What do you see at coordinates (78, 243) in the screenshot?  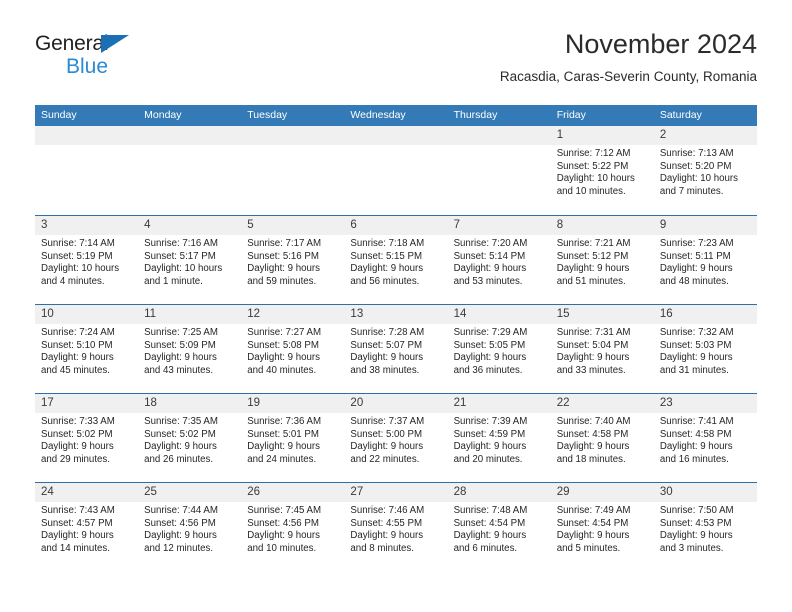 I see `sunrise-text: Sunrise: 7:14 AM` at bounding box center [78, 243].